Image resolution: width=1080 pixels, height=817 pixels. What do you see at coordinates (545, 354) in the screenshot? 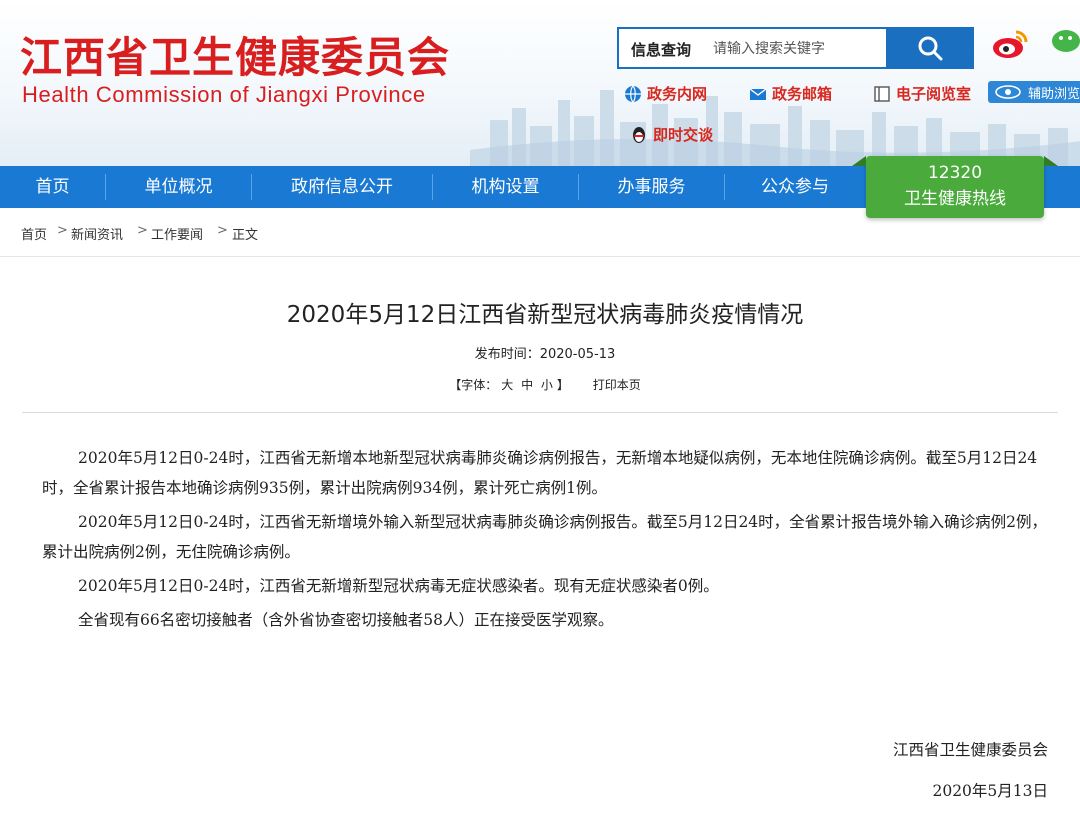
I see `publish-date: 发布时间：2020-05-13` at bounding box center [545, 354].